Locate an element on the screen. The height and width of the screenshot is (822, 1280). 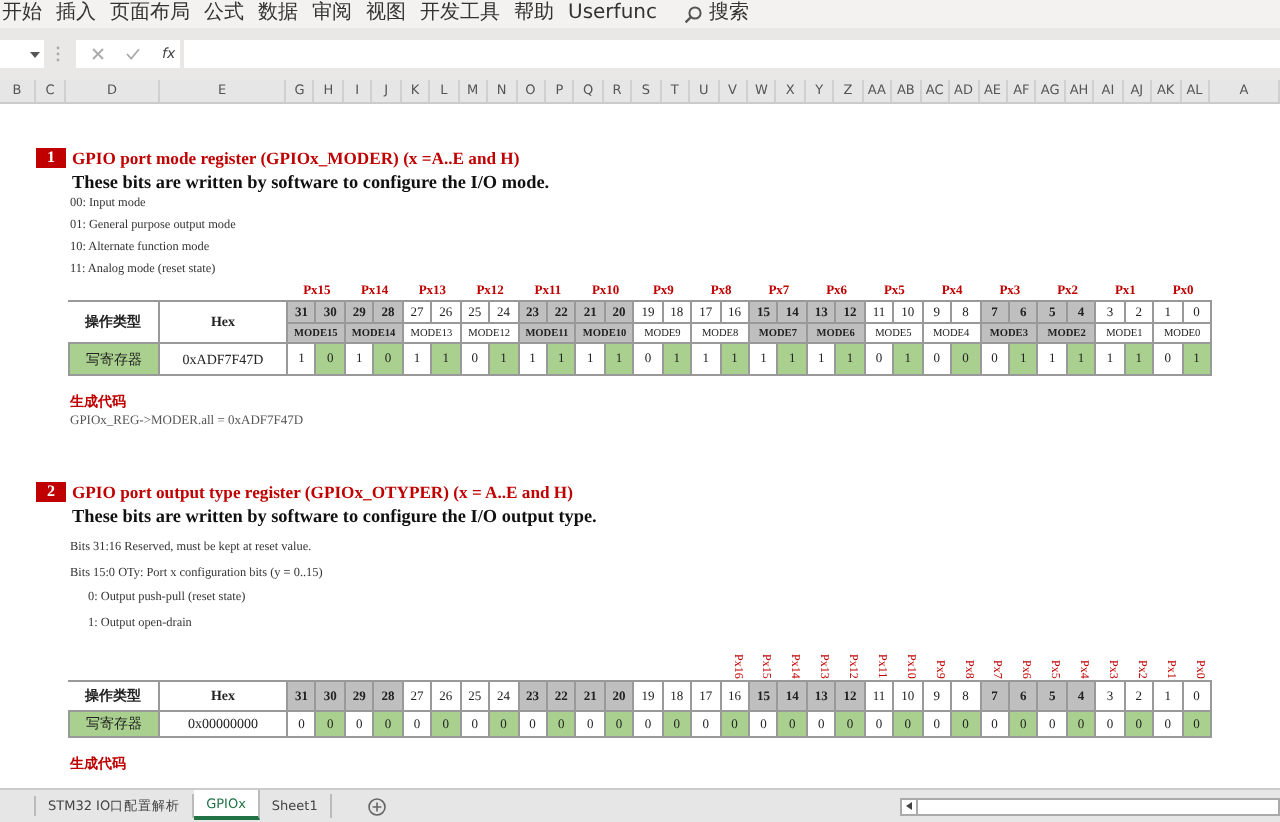
section-subtitle: These bits are written by software to configure the I/O mode. is located at coordinates (312, 182).